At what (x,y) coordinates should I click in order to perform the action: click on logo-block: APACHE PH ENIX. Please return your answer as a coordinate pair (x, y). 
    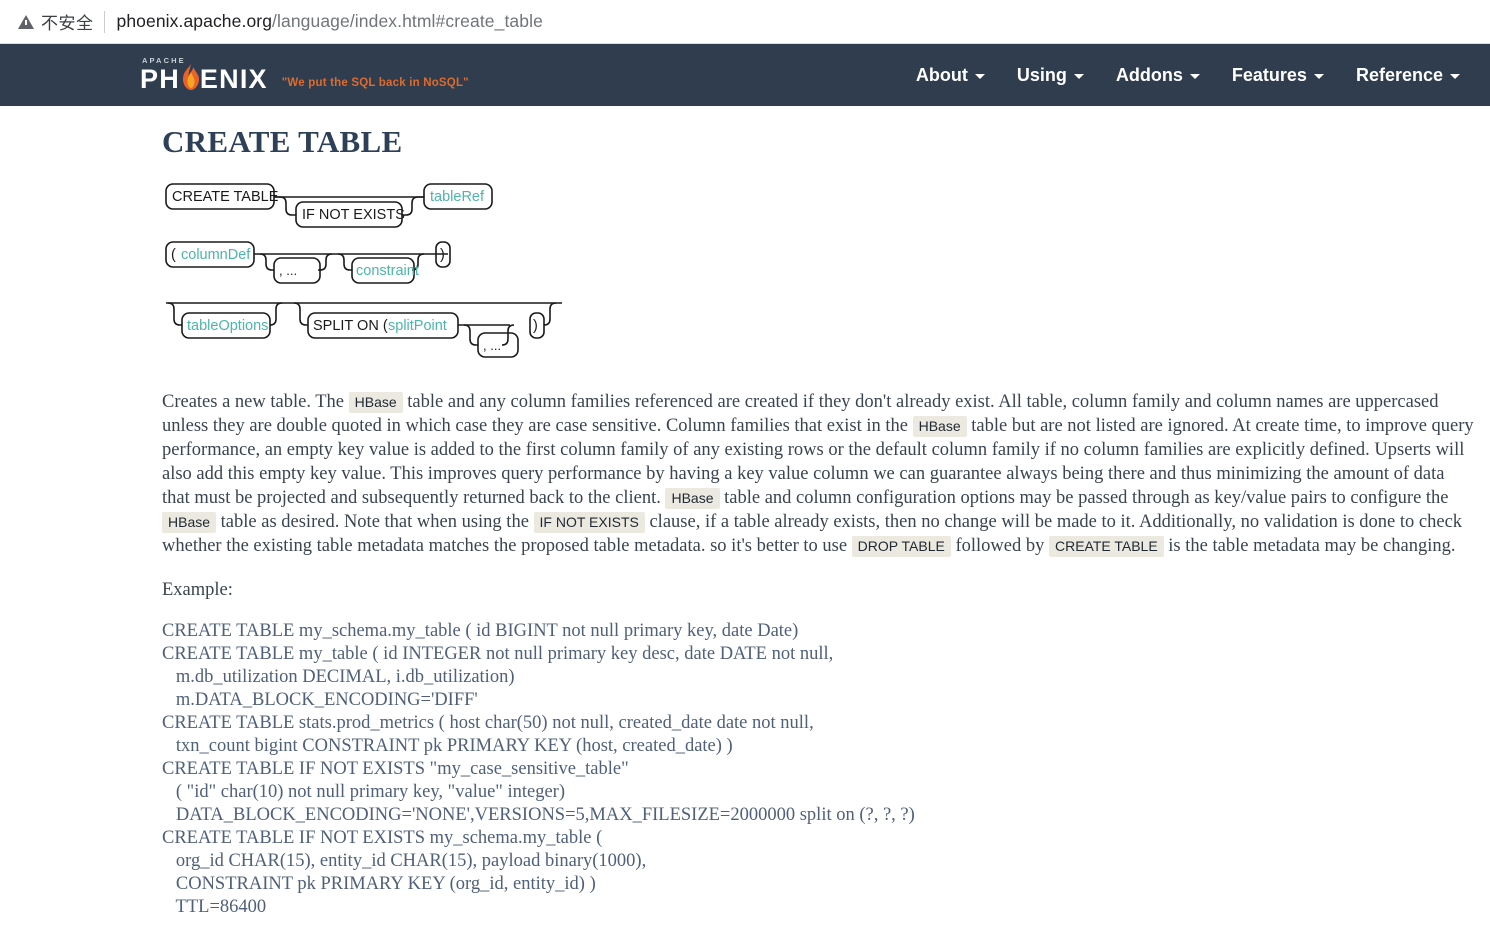
    Looking at the image, I should click on (204, 75).